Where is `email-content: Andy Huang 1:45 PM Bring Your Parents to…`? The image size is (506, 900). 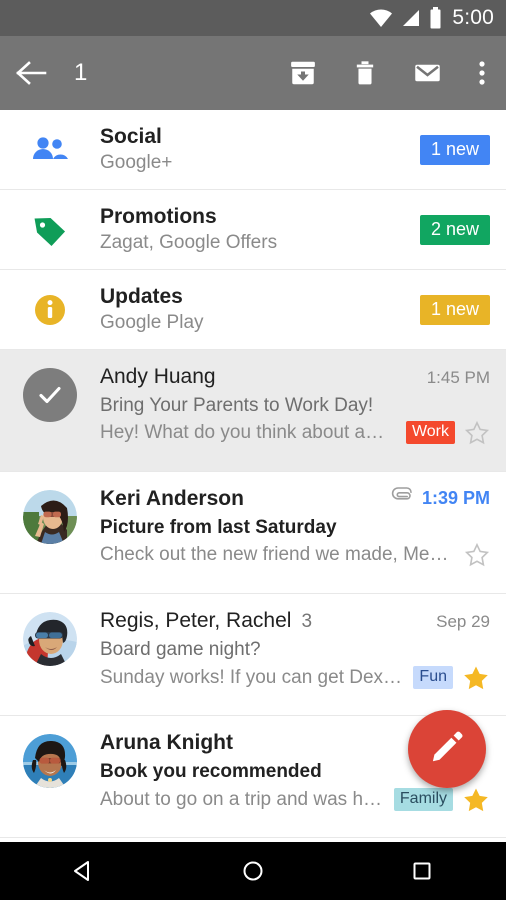 email-content: Andy Huang 1:45 PM Bring Your Parents to… is located at coordinates (296, 411).